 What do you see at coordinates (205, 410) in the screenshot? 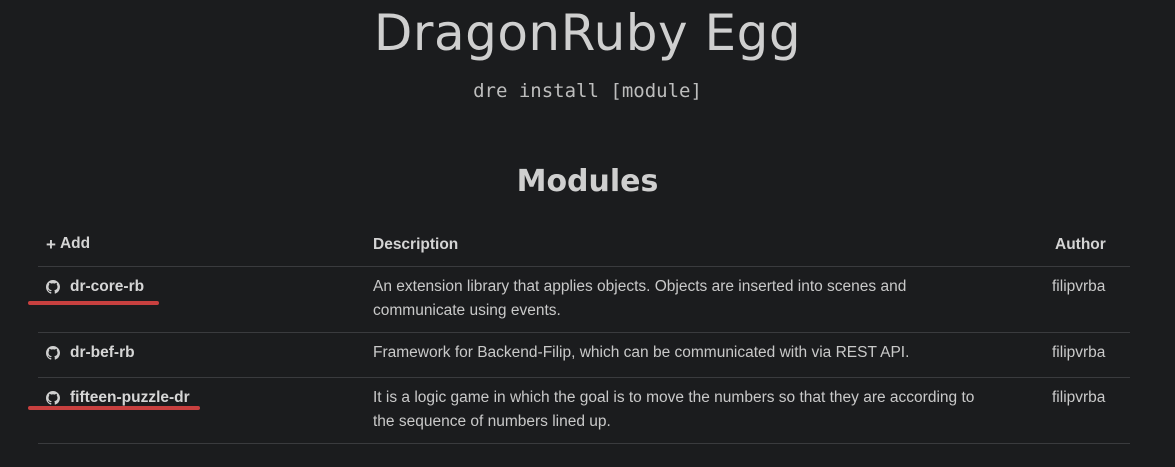
I see `module-name-cell: fifteen-puzzle-dr` at bounding box center [205, 410].